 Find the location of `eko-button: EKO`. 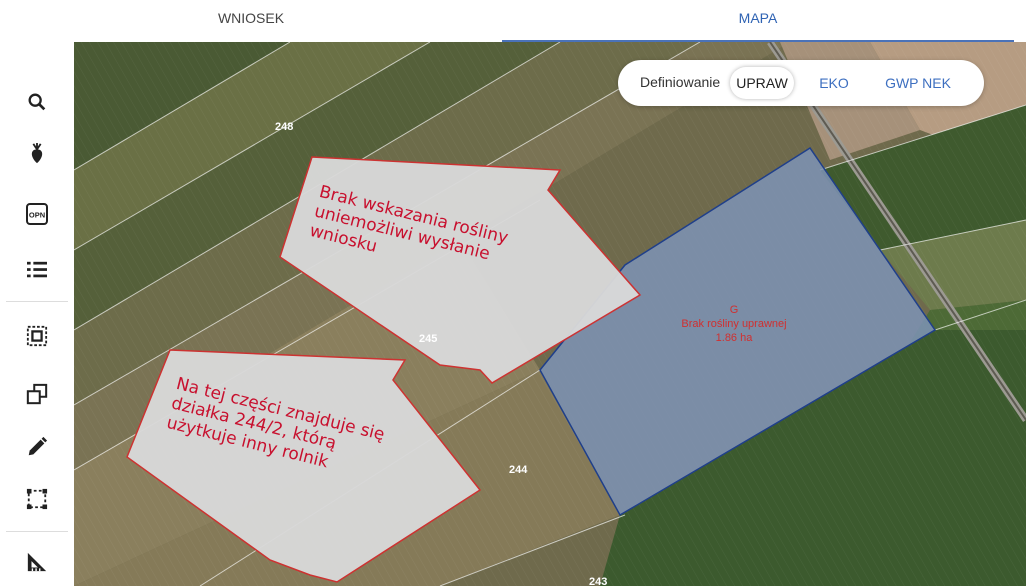

eko-button: EKO is located at coordinates (834, 83).